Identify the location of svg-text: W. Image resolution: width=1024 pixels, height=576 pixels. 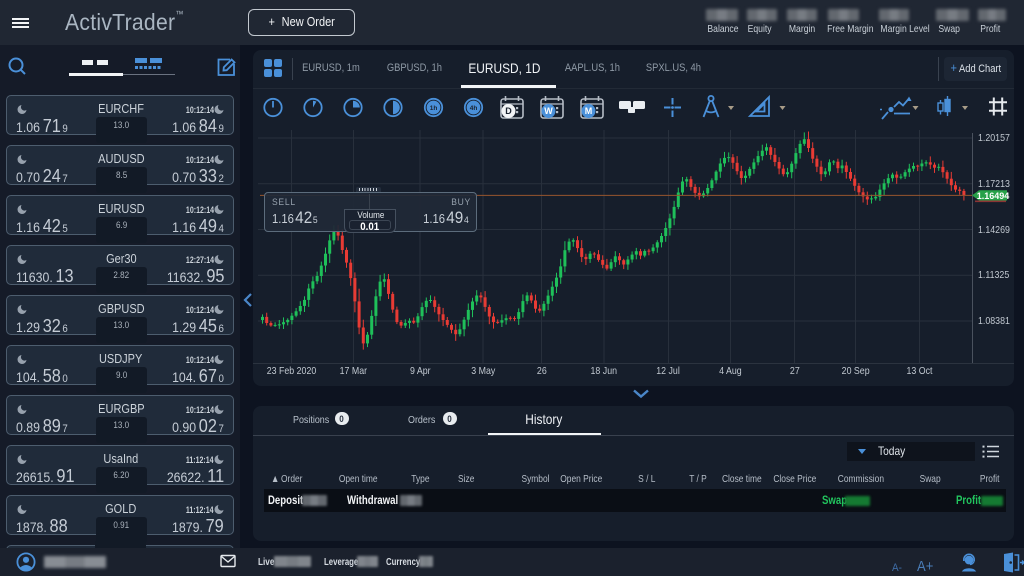
(548, 111).